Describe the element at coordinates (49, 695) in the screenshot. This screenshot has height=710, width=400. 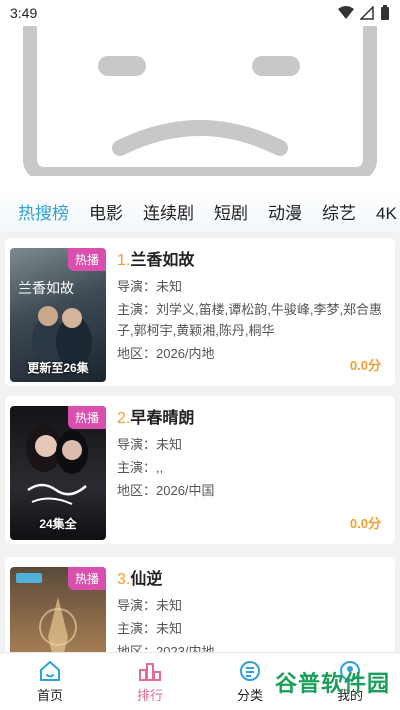
I see `nav-home-label: 首页` at that location.